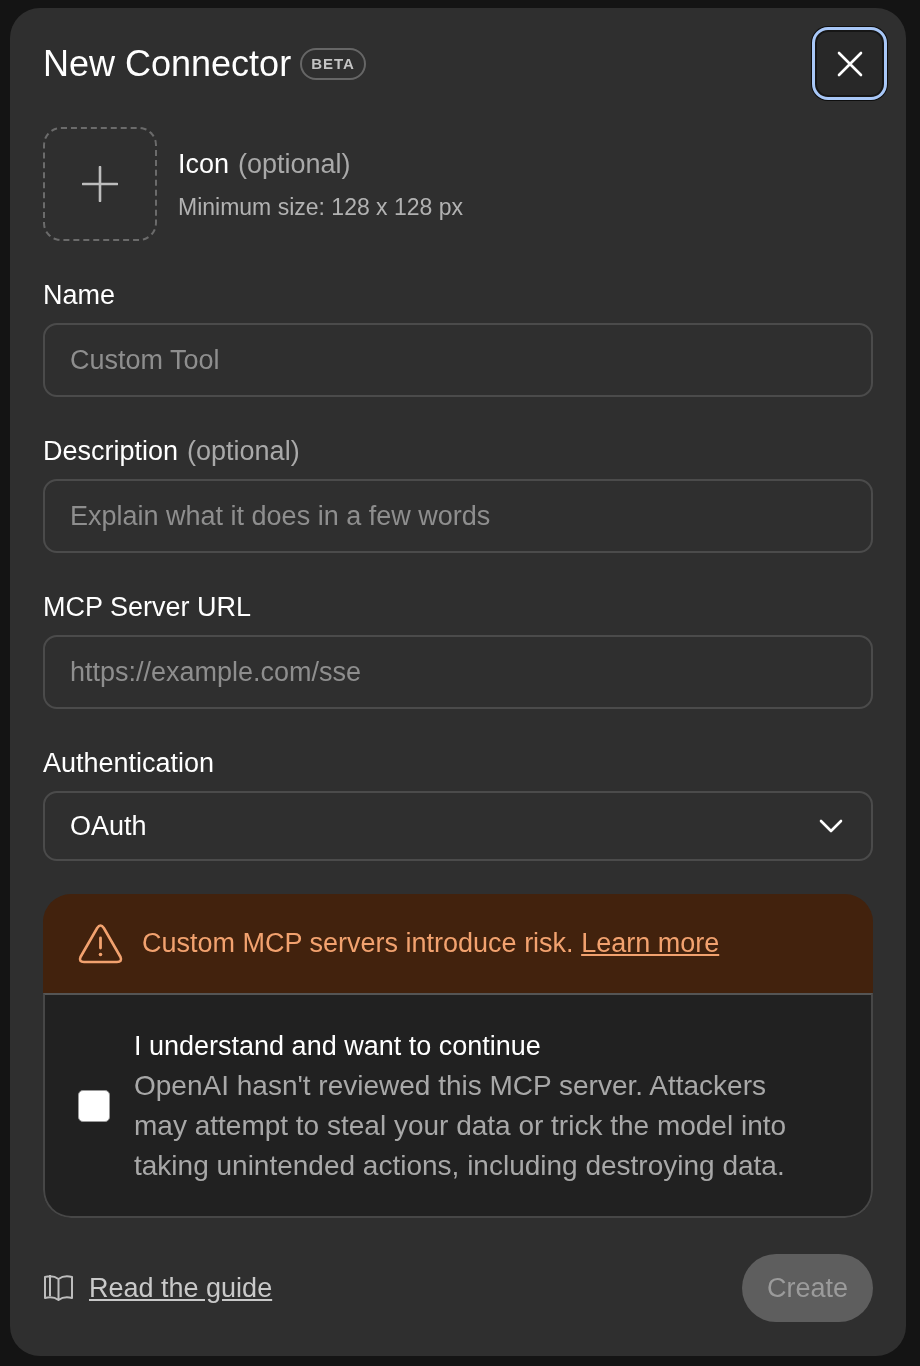  I want to click on icon-upload-button, so click(100, 184).